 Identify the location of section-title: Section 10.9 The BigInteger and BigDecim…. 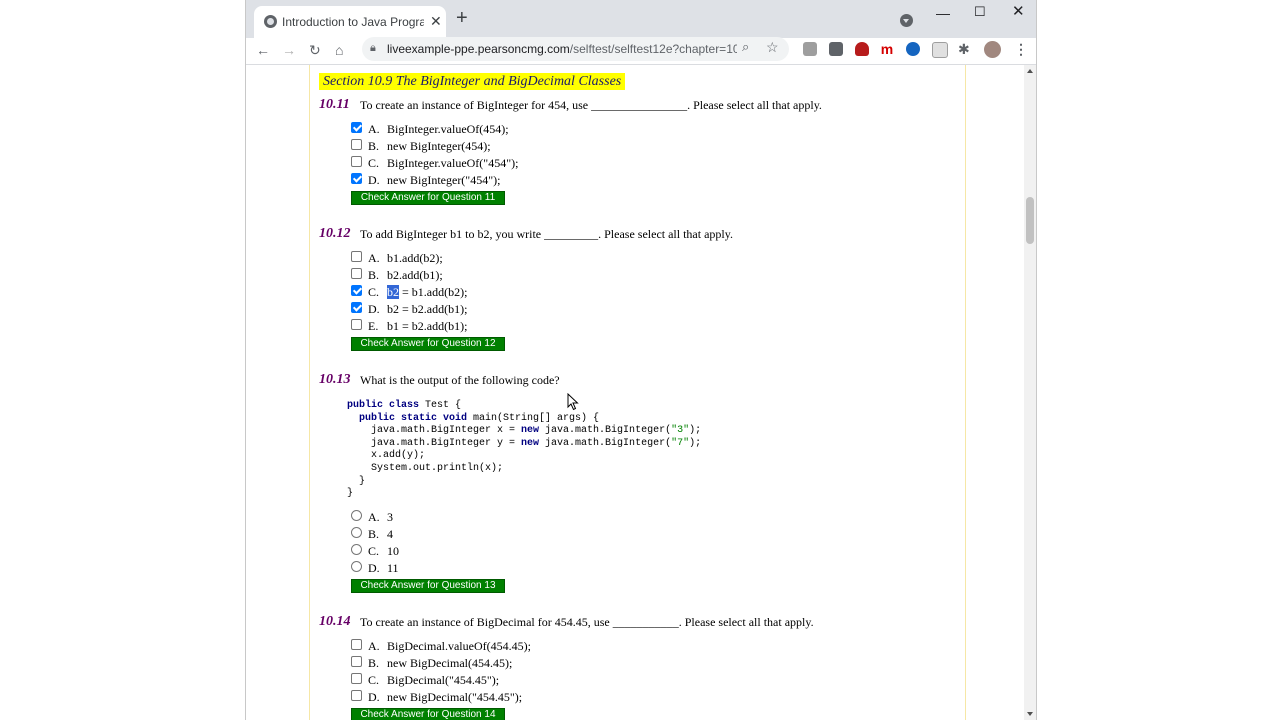
(472, 81).